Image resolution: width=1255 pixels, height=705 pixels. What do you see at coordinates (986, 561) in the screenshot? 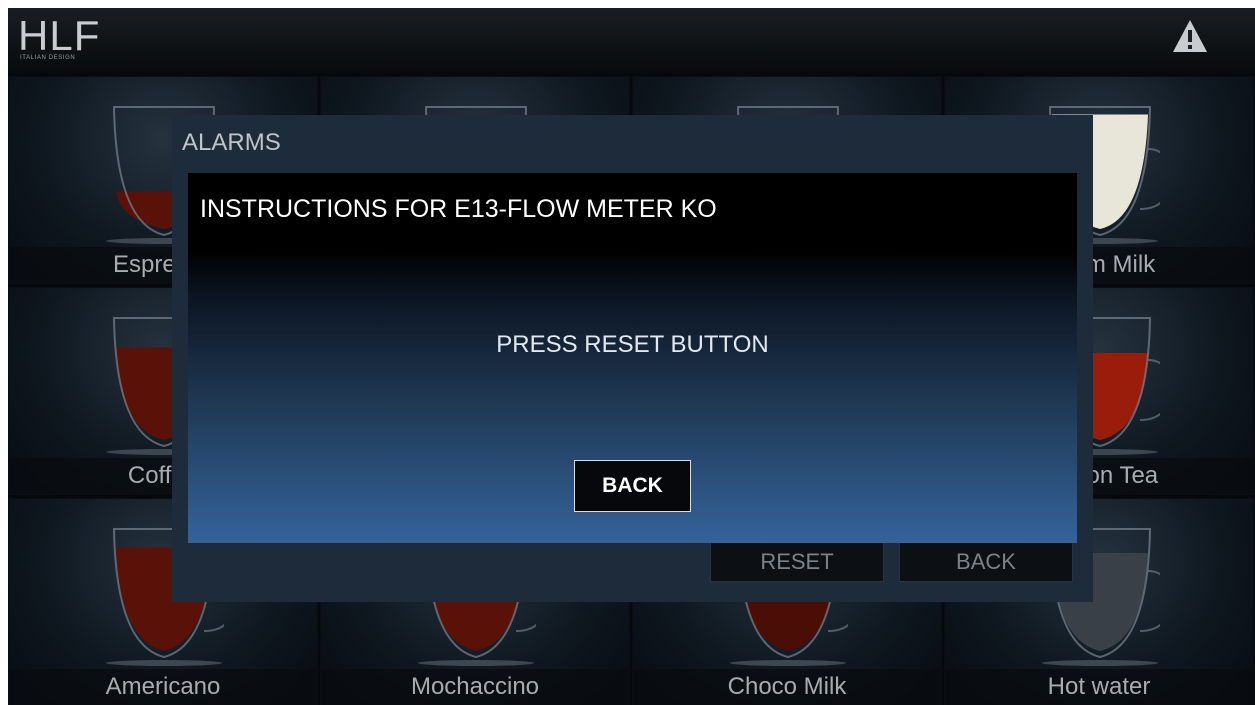
I see `alarms-back-button: BACK` at bounding box center [986, 561].